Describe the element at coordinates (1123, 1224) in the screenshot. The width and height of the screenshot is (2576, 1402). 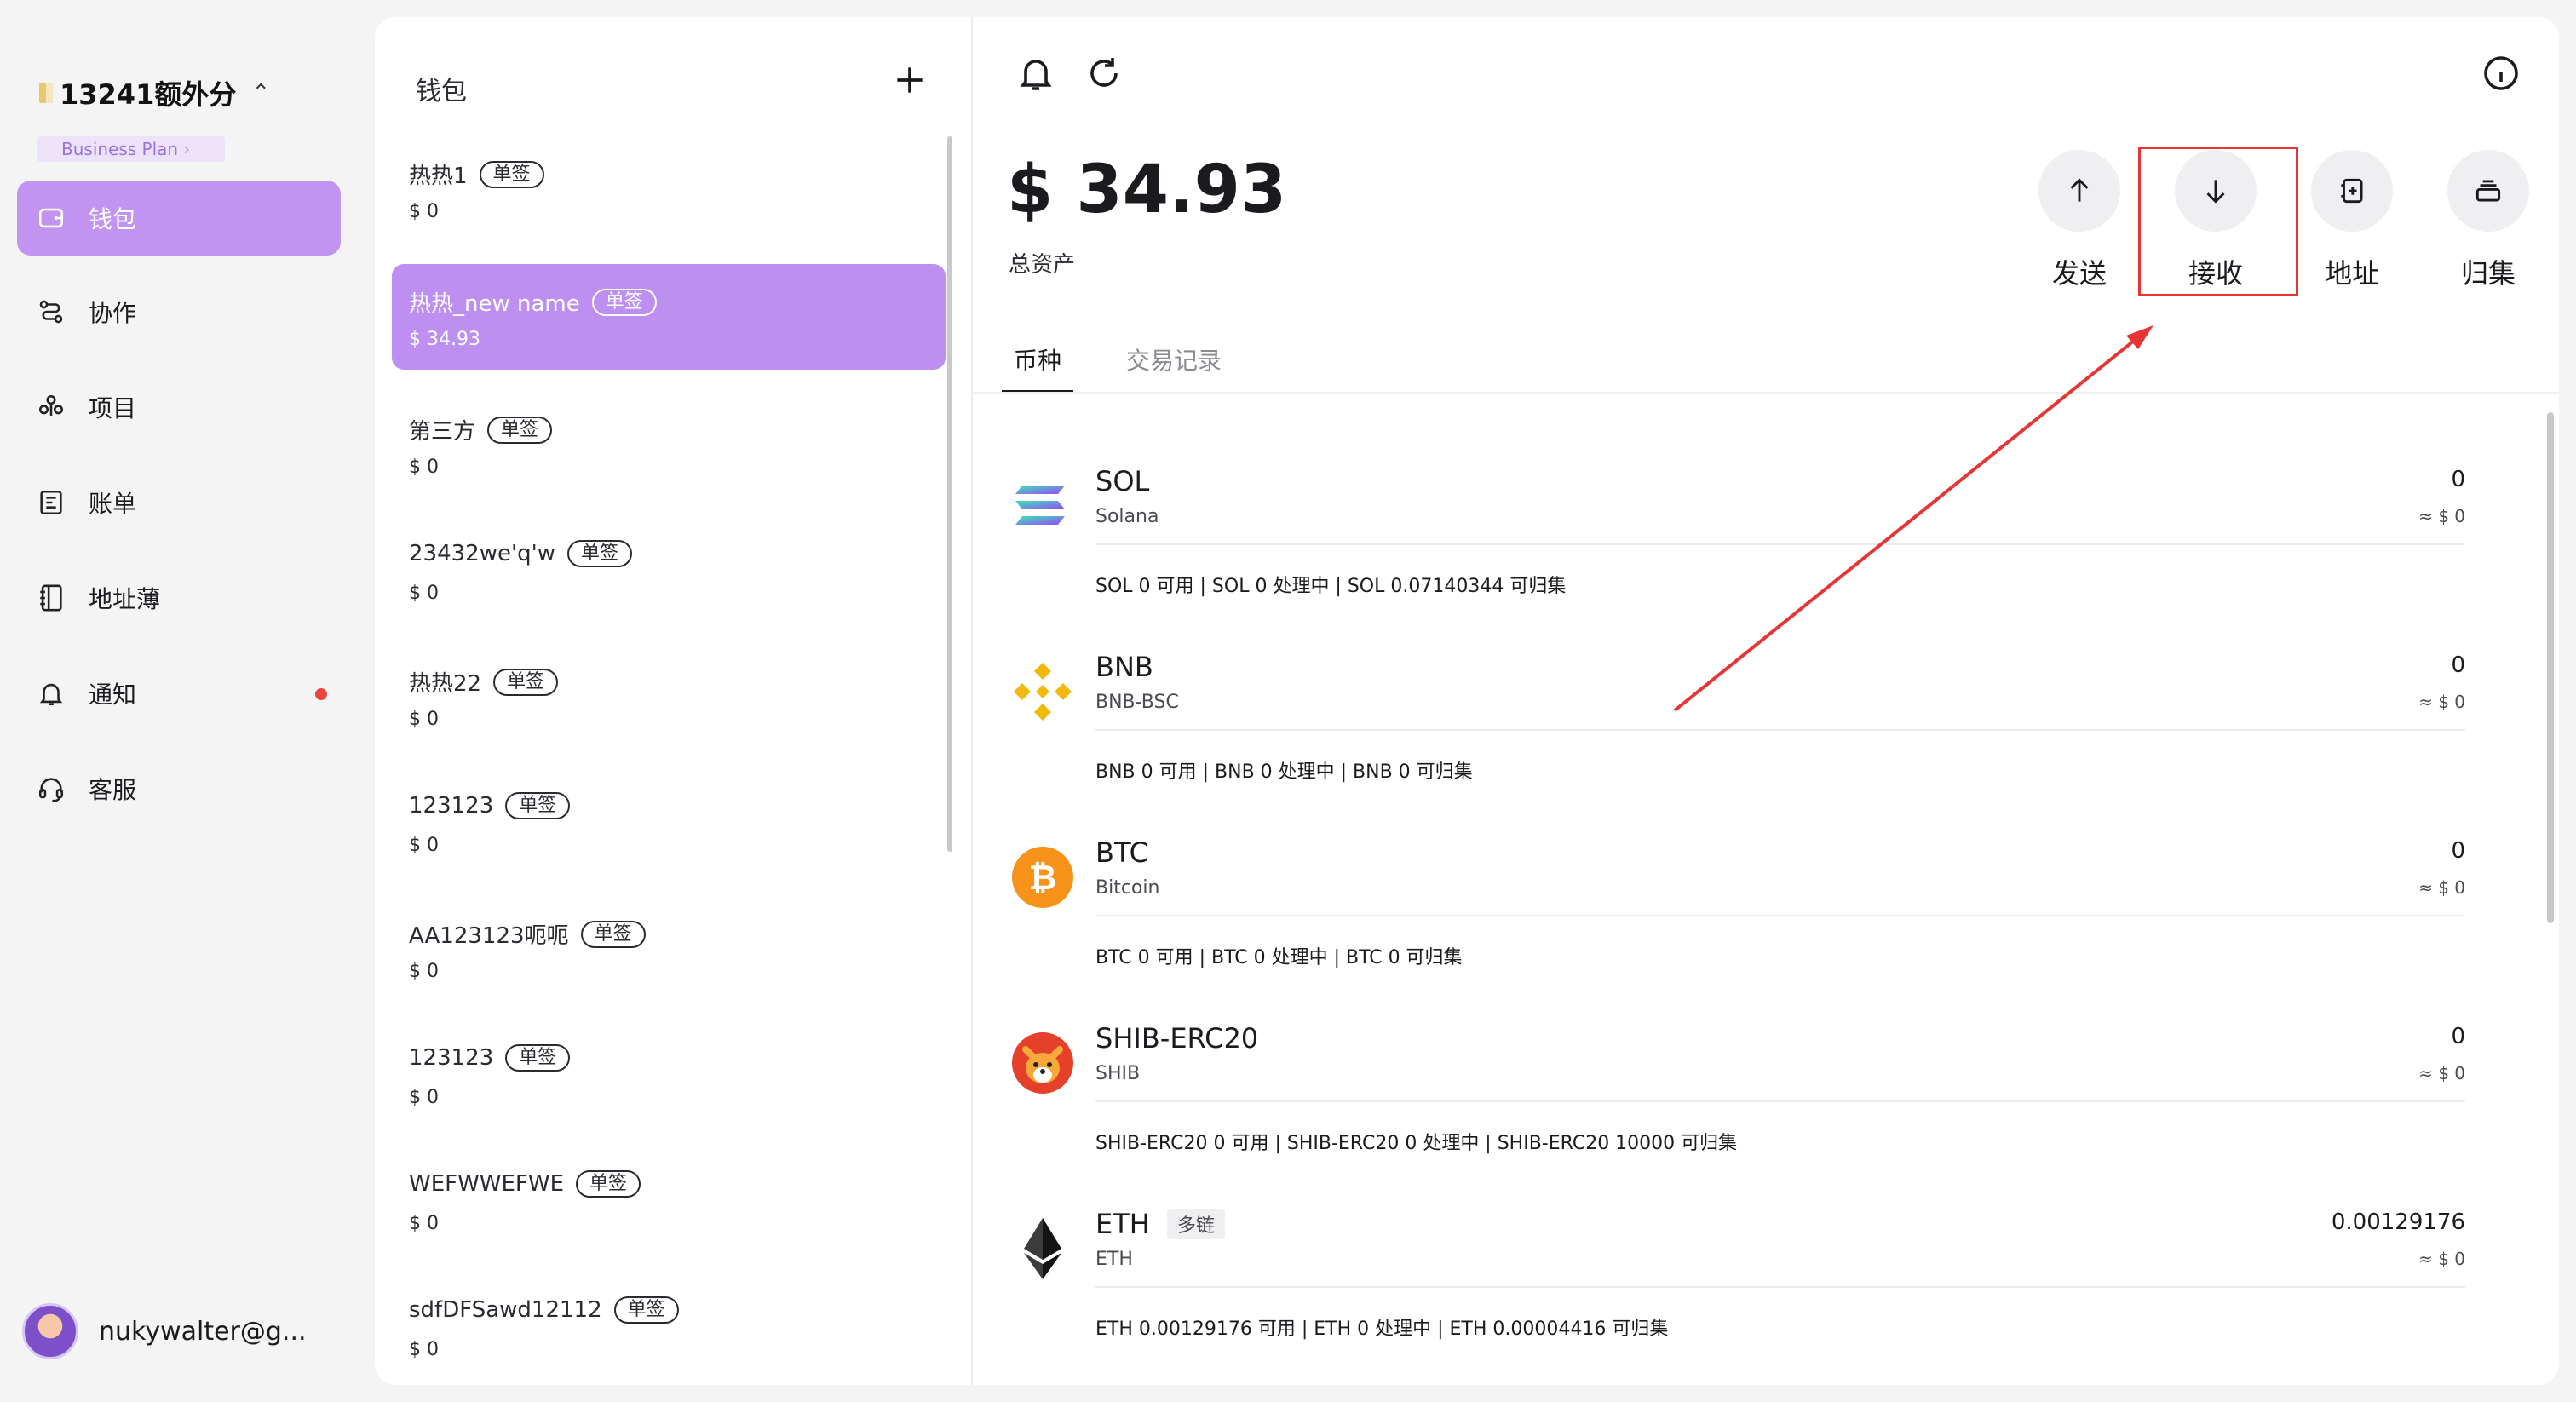
I see `asset-symbol-text: ETH` at that location.